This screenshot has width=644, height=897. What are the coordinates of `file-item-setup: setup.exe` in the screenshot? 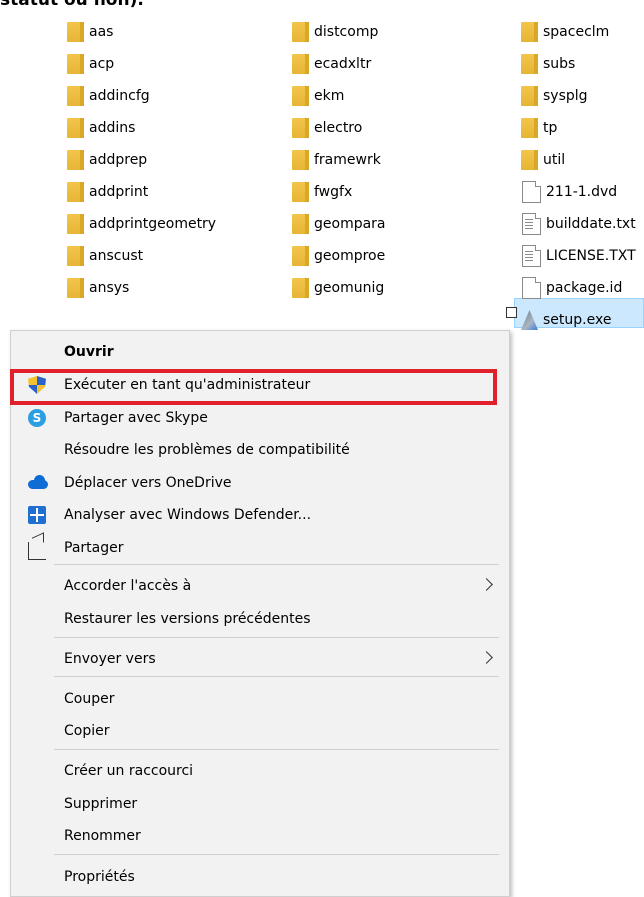 It's located at (578, 320).